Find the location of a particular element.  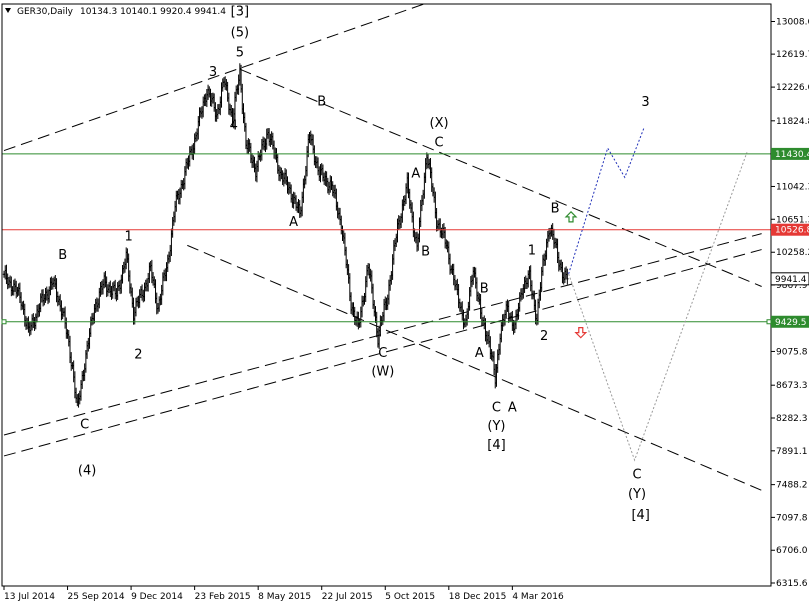

svg-text: 10526.8 is located at coordinates (792, 231).